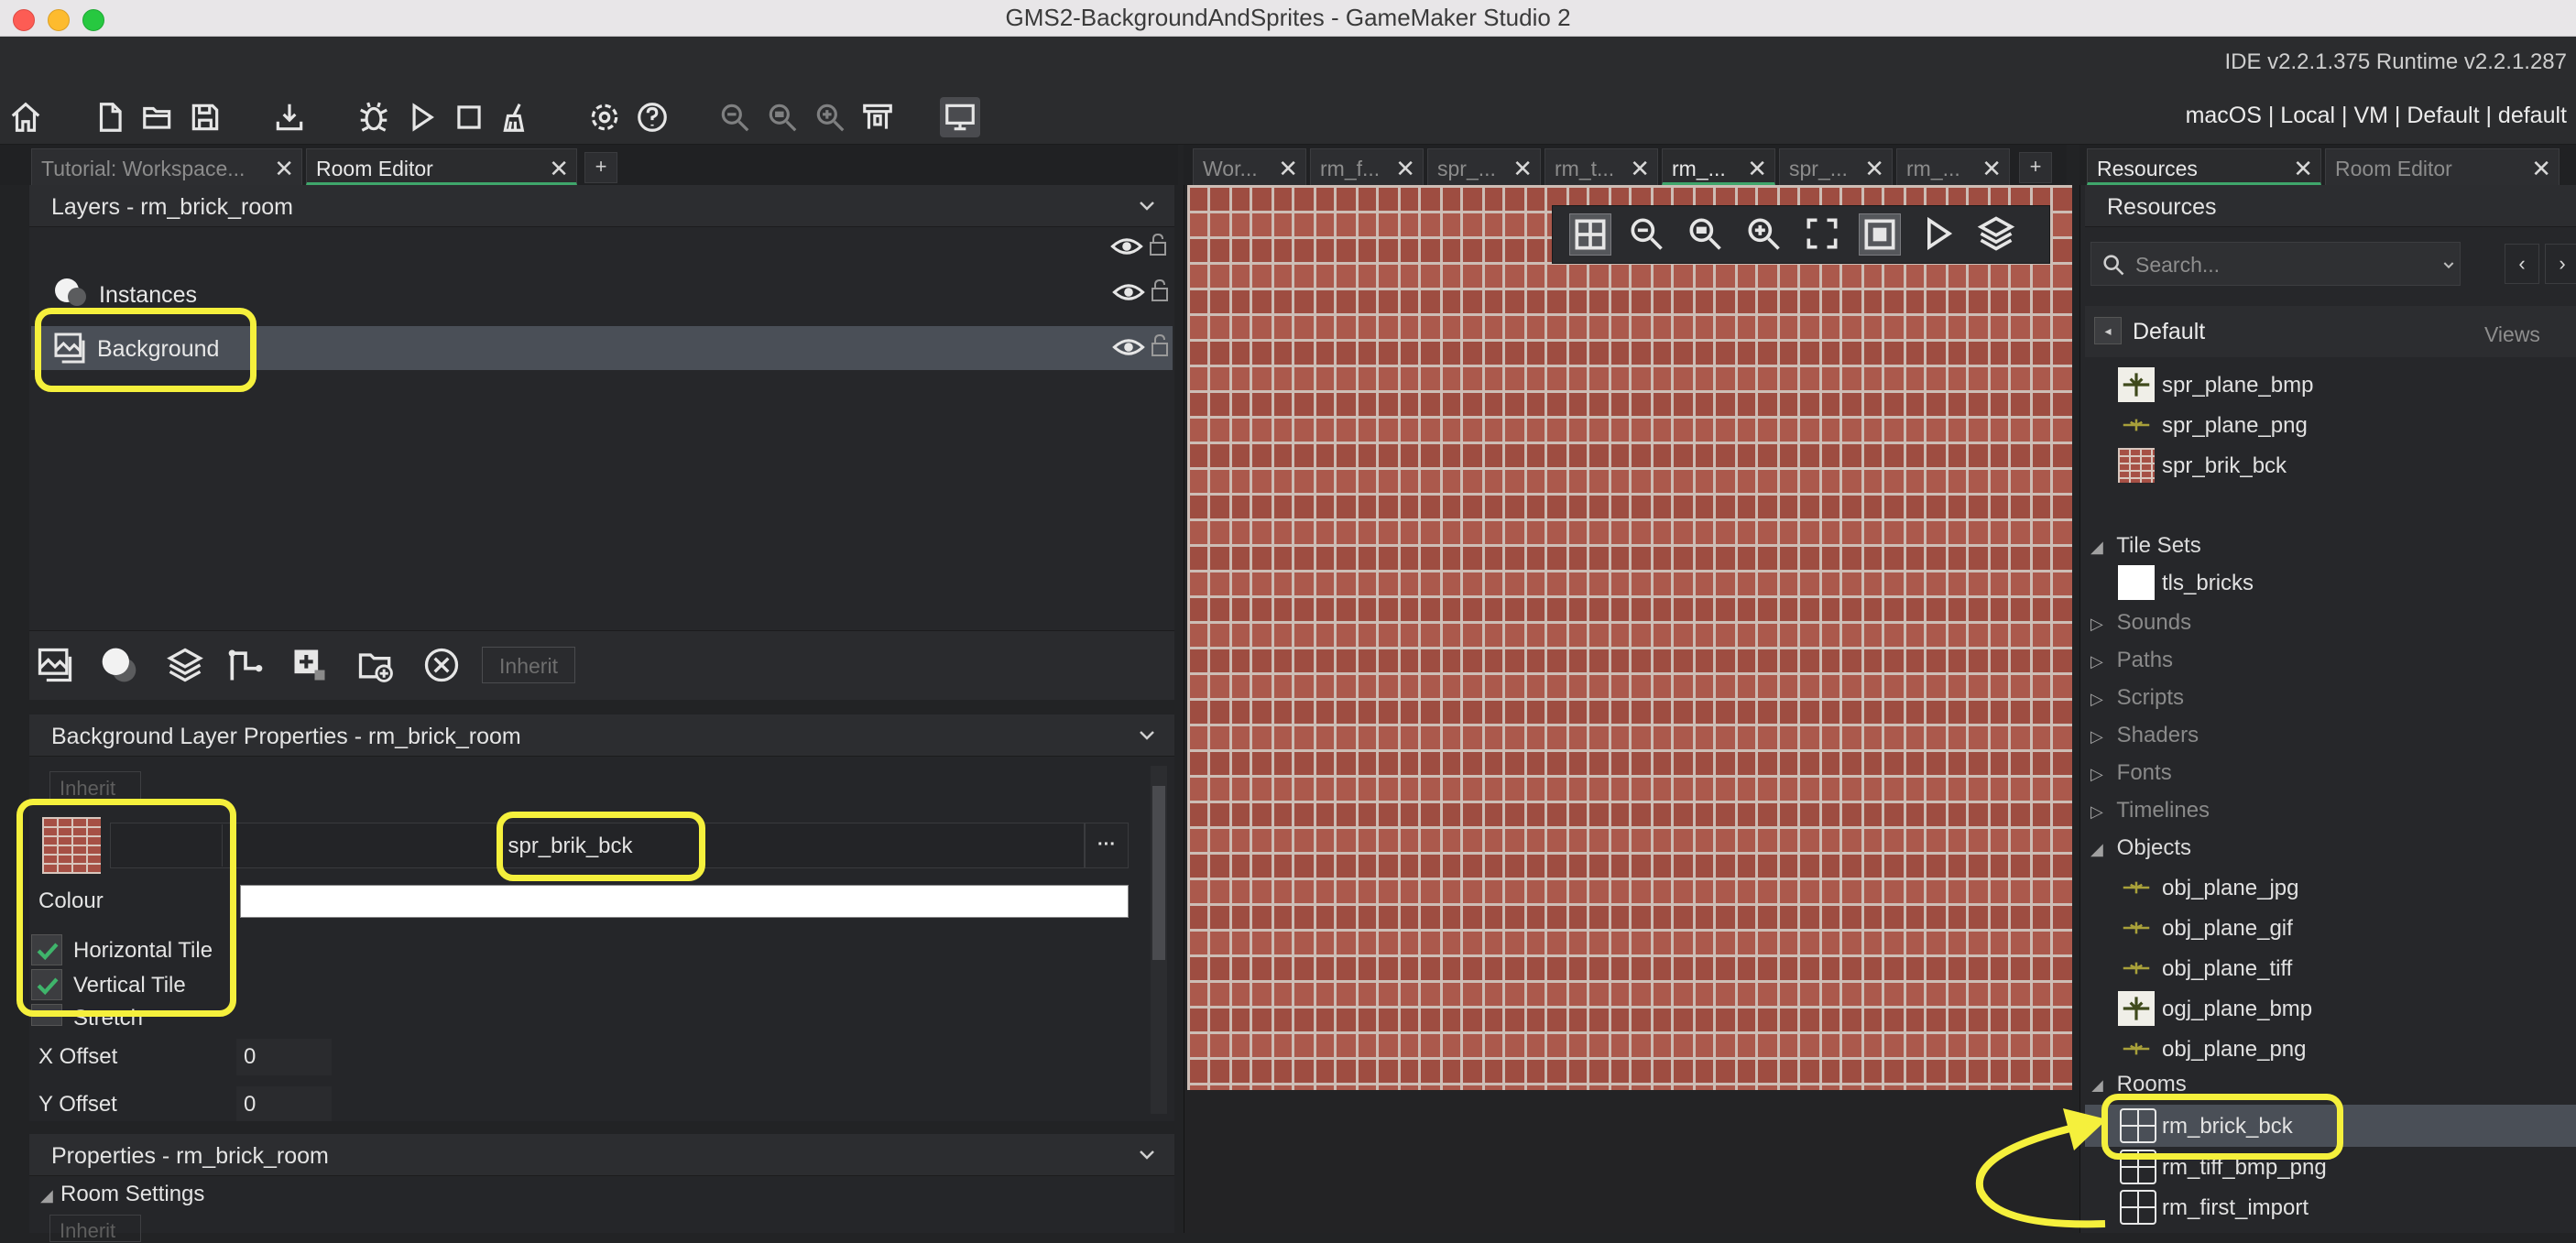 This screenshot has width=2576, height=1243. I want to click on previous-result-button: ‹, so click(2522, 264).